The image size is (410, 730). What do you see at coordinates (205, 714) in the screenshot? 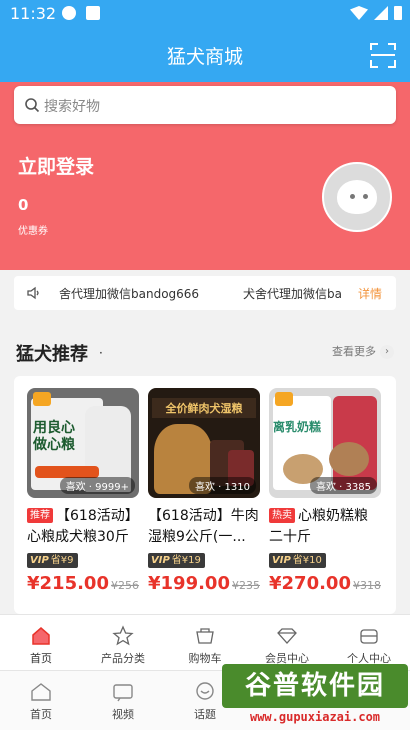
I see `tab-label: 话题` at bounding box center [205, 714].